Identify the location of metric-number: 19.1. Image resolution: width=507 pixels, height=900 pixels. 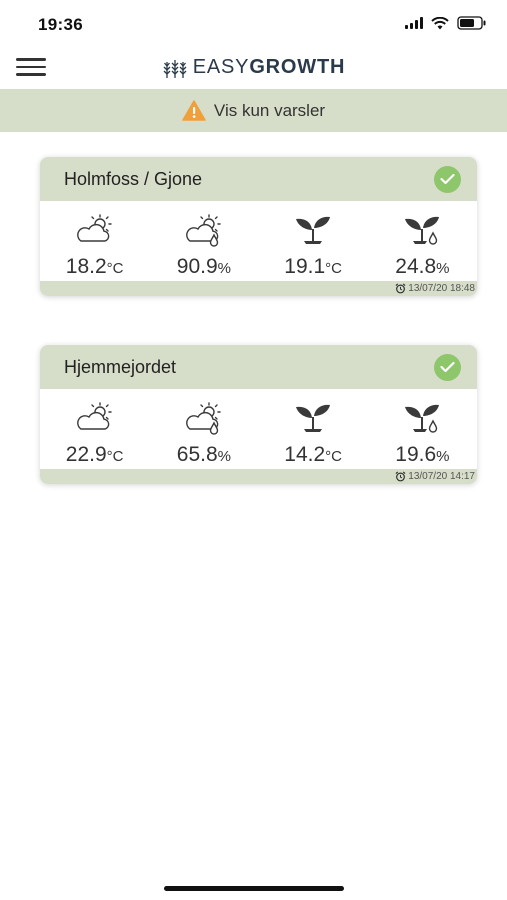
(305, 266).